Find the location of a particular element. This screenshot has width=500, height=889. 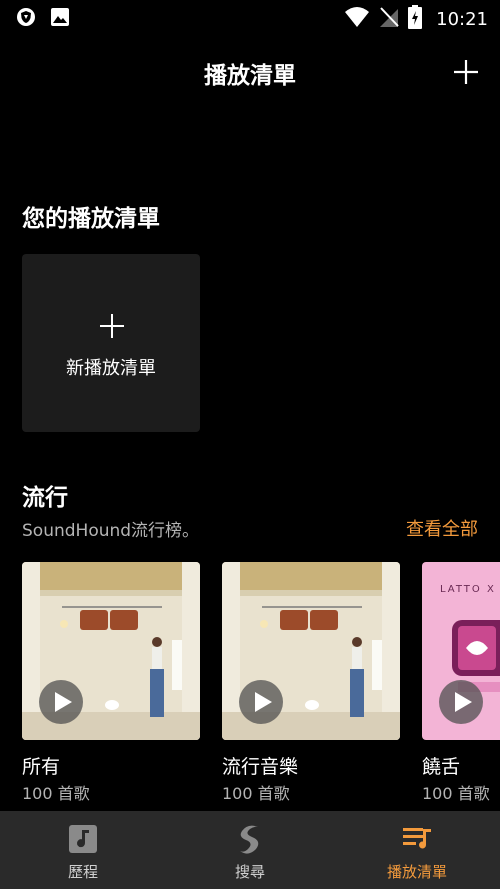

image-icon is located at coordinates (60, 19).